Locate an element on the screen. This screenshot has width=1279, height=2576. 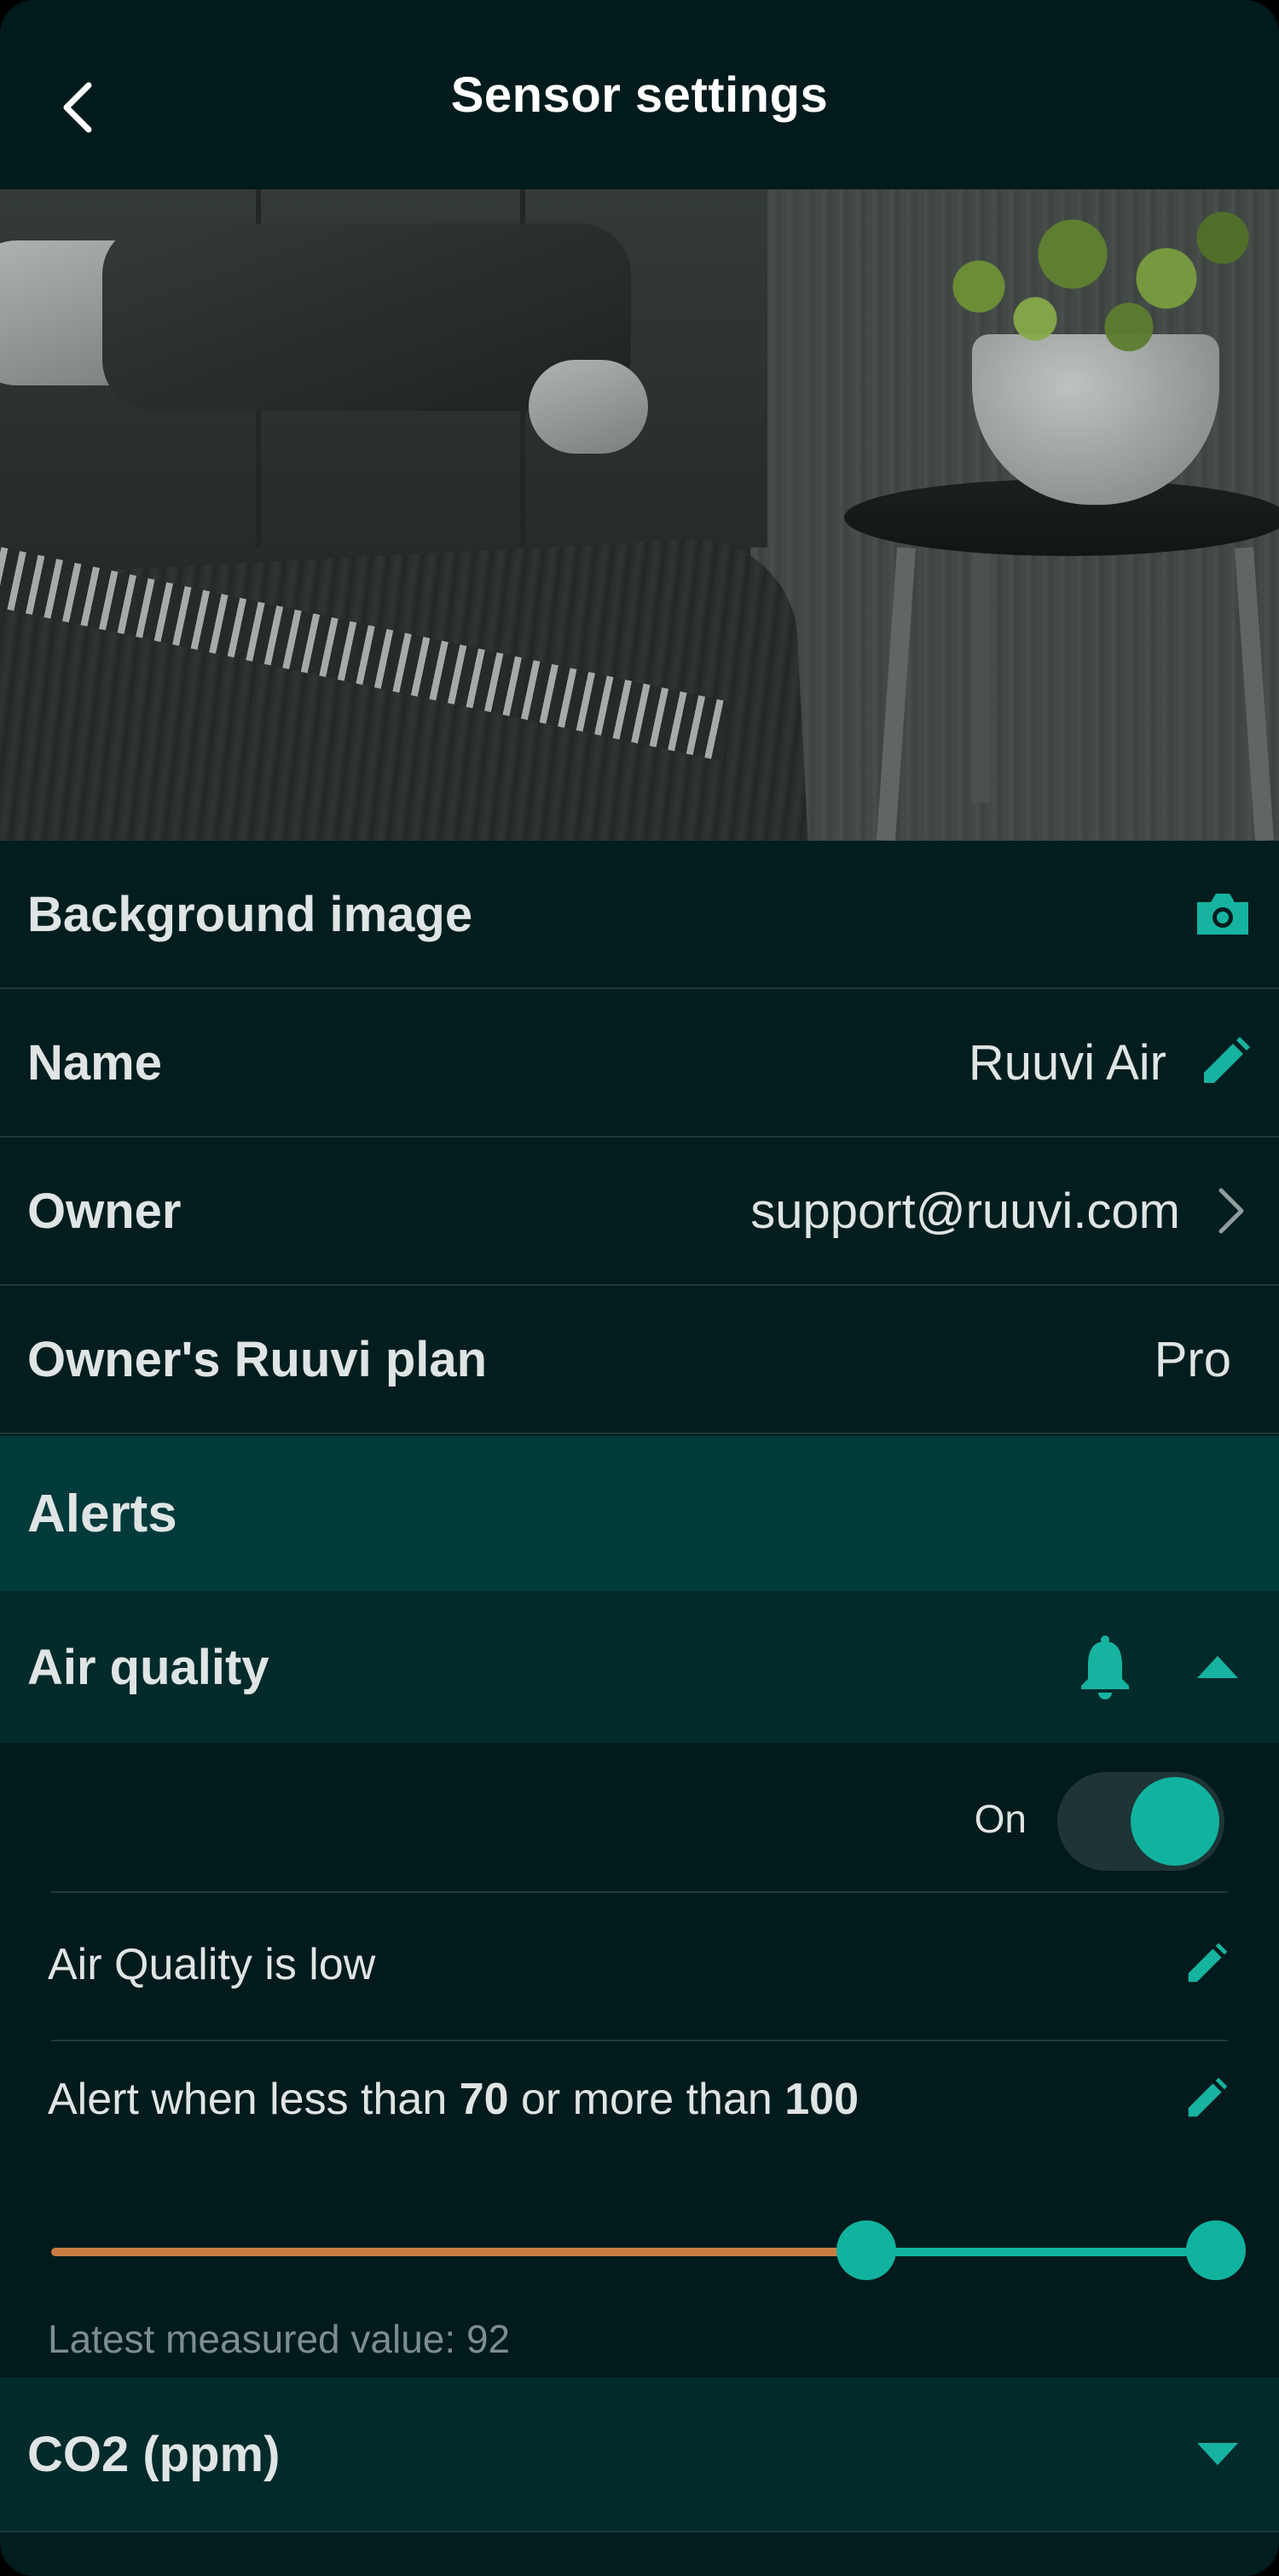
bell-icon is located at coordinates (1105, 1667).